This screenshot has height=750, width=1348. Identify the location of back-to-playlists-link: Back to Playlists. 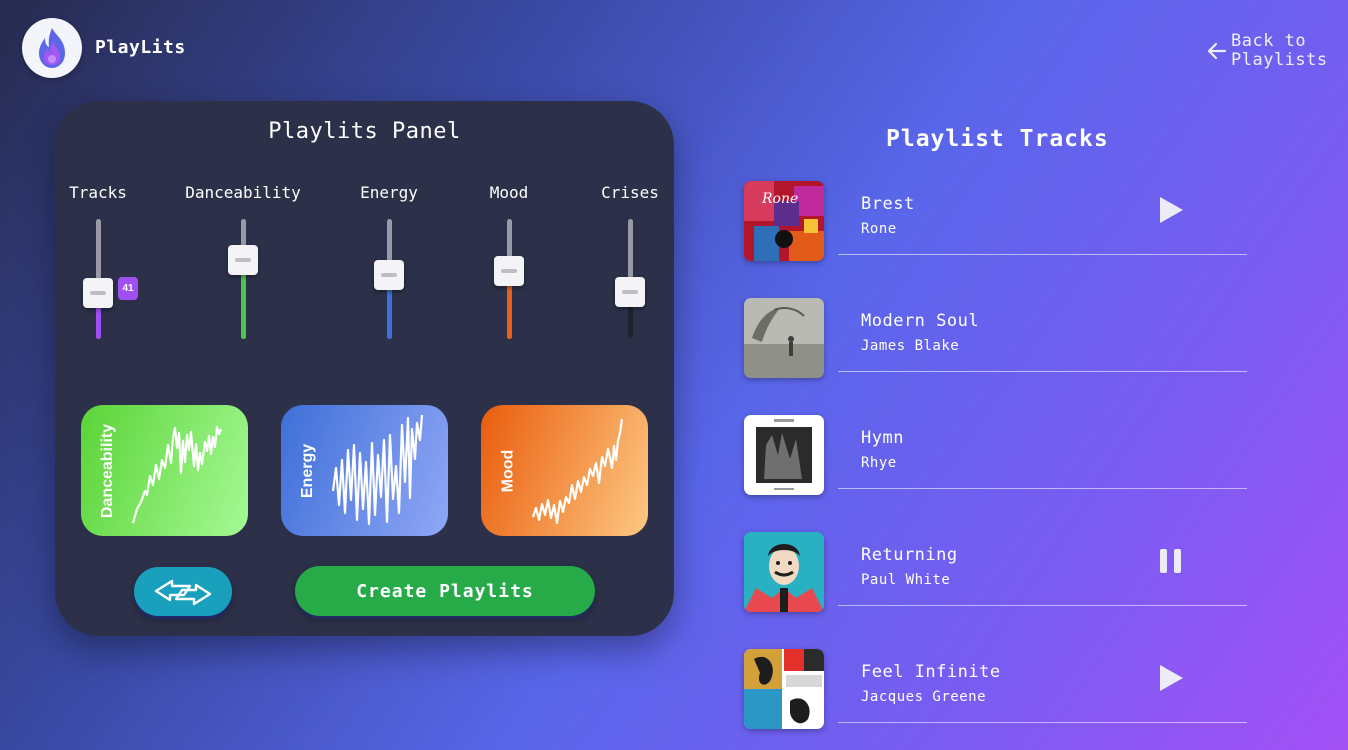
(1268, 51).